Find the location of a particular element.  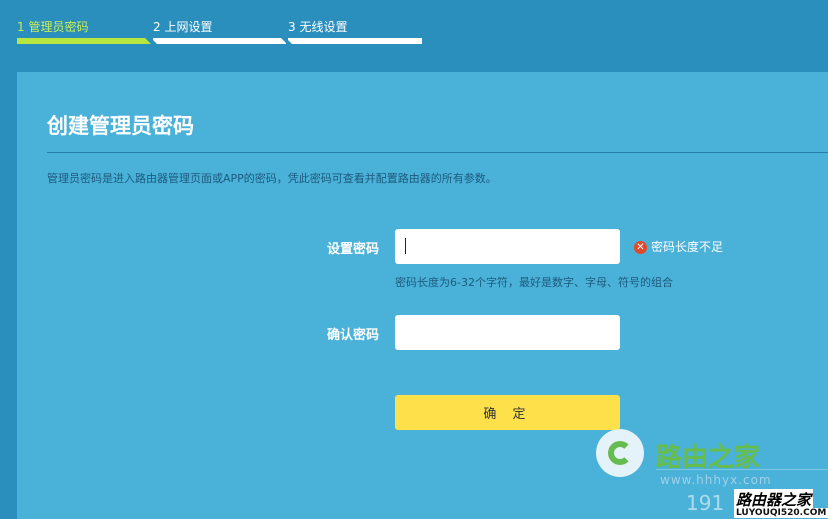

error-text: 密码长度不足 is located at coordinates (687, 247).